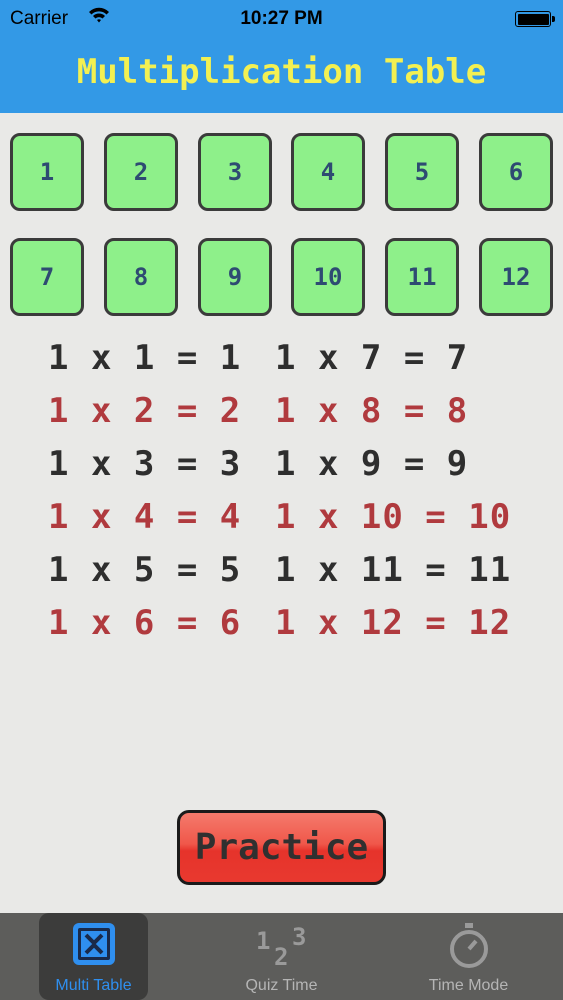  What do you see at coordinates (281, 985) in the screenshot?
I see `tab-label: Quiz Time` at bounding box center [281, 985].